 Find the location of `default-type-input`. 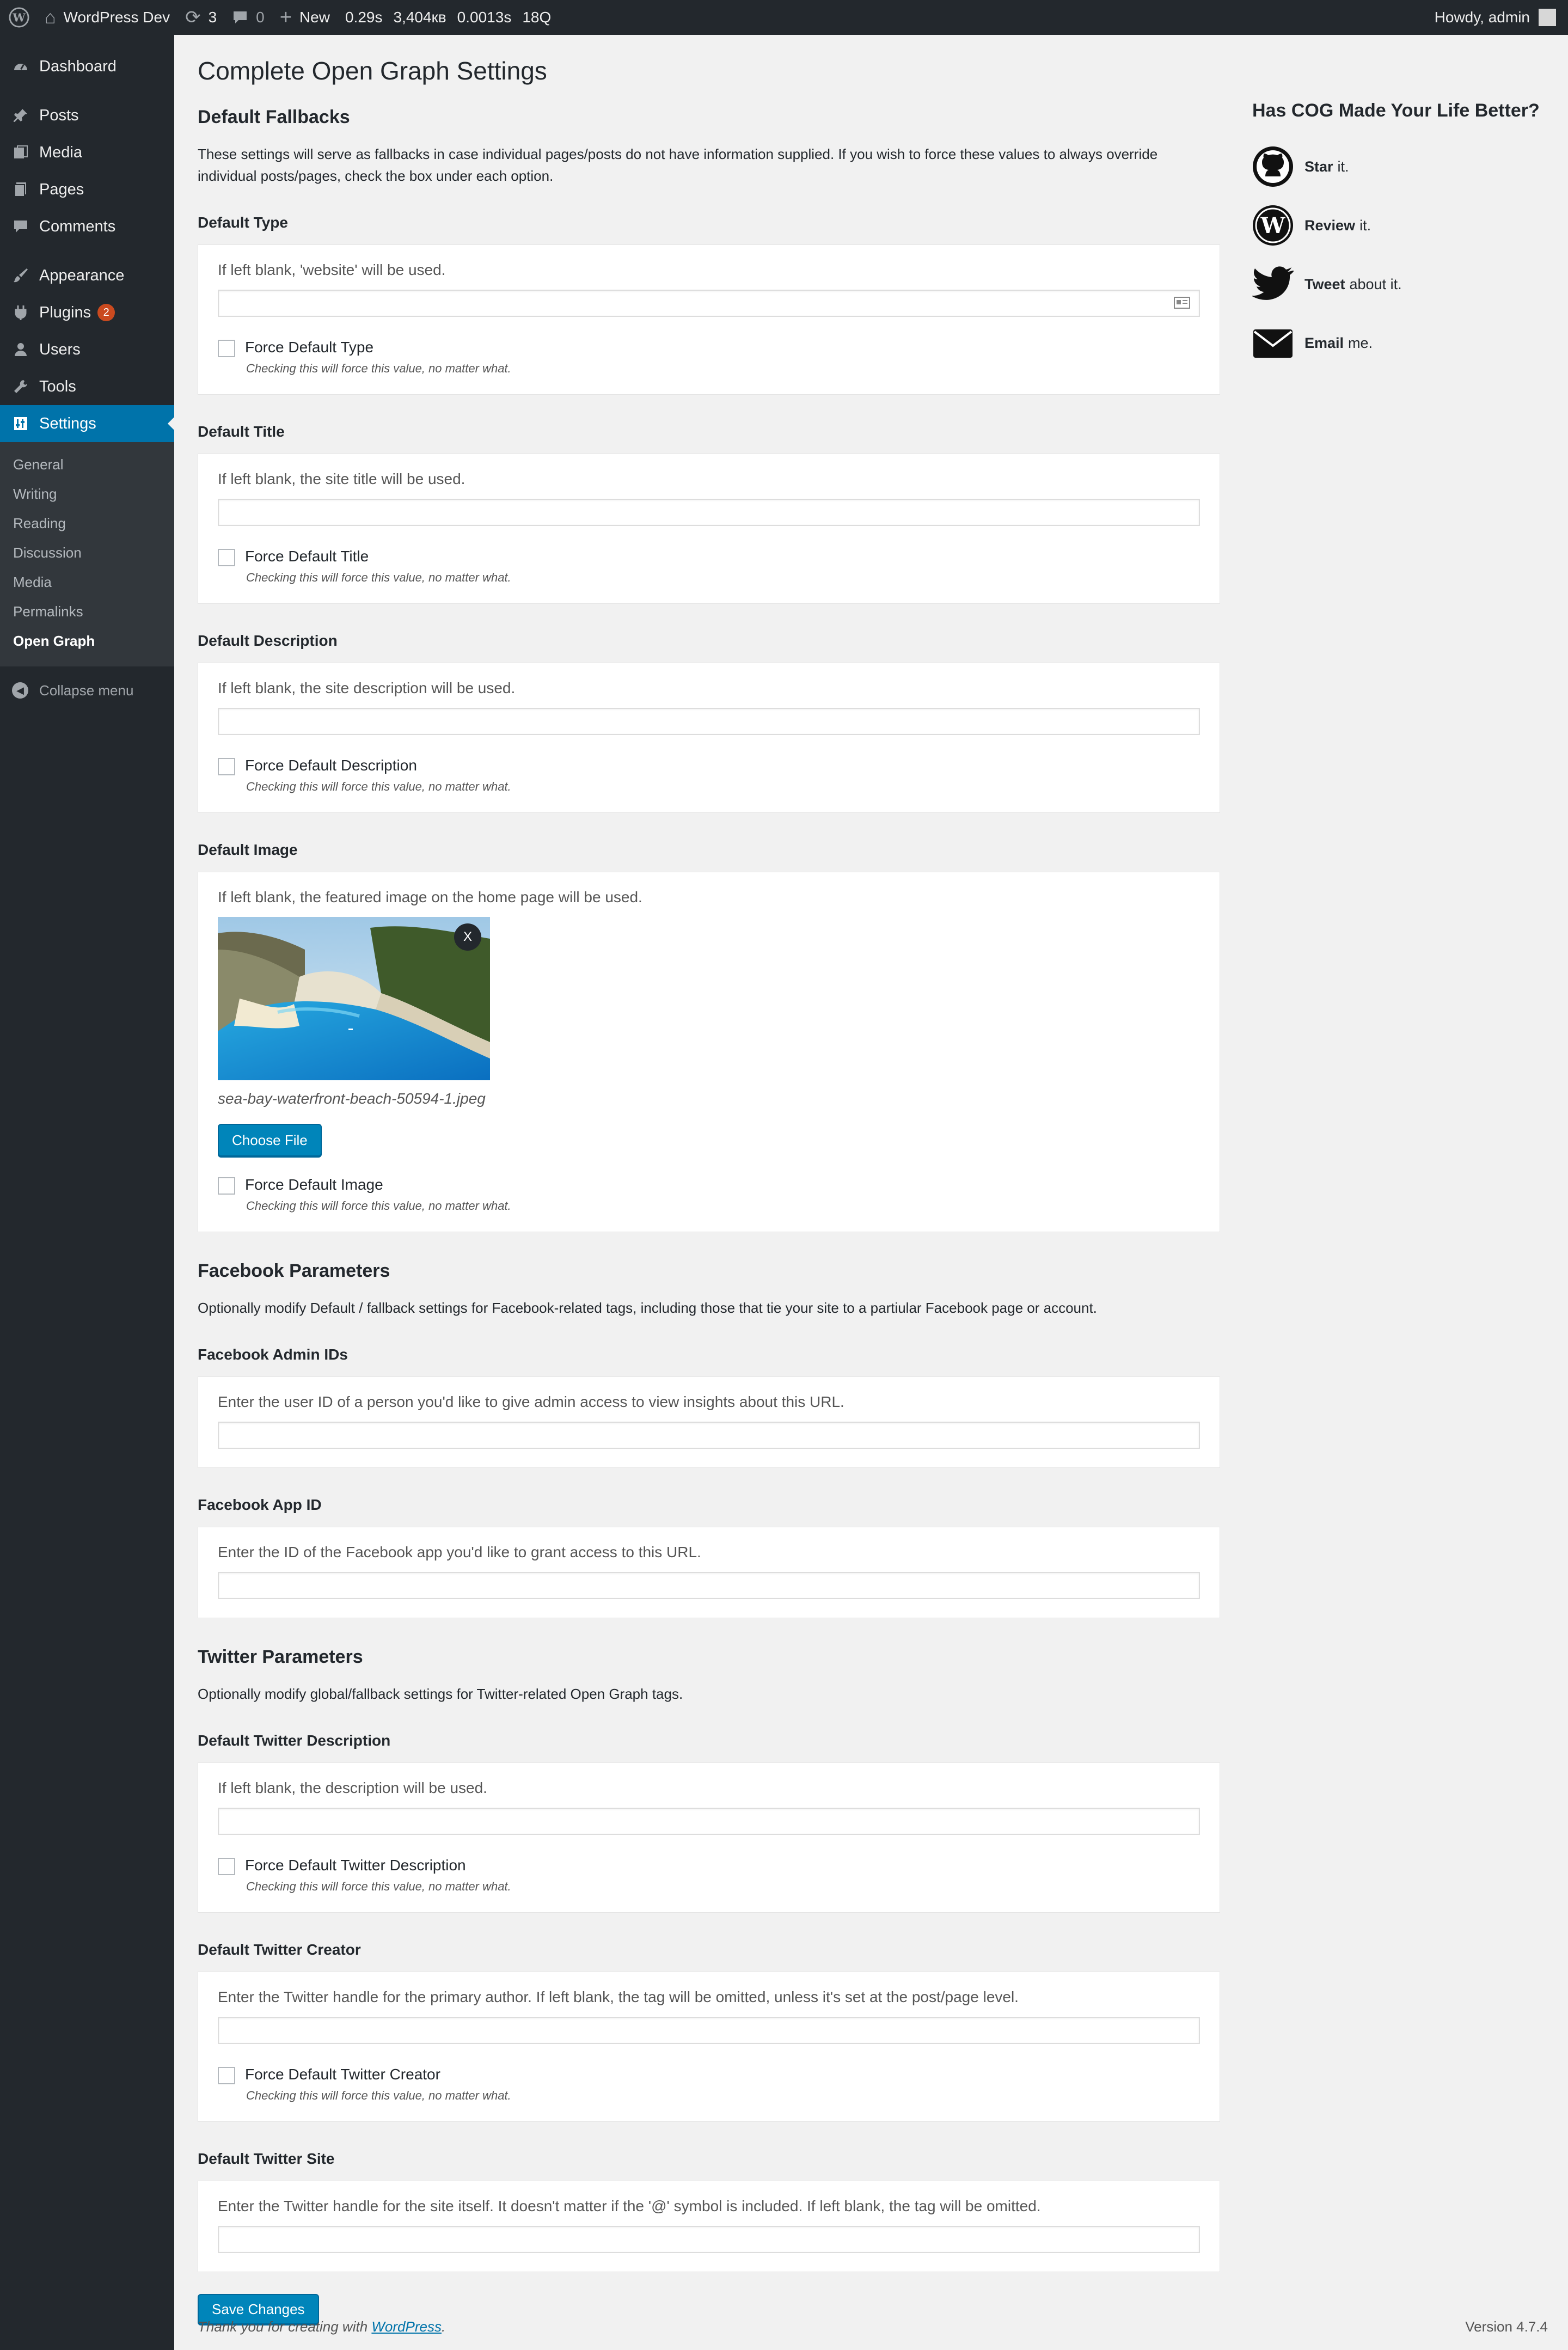

default-type-input is located at coordinates (709, 303).